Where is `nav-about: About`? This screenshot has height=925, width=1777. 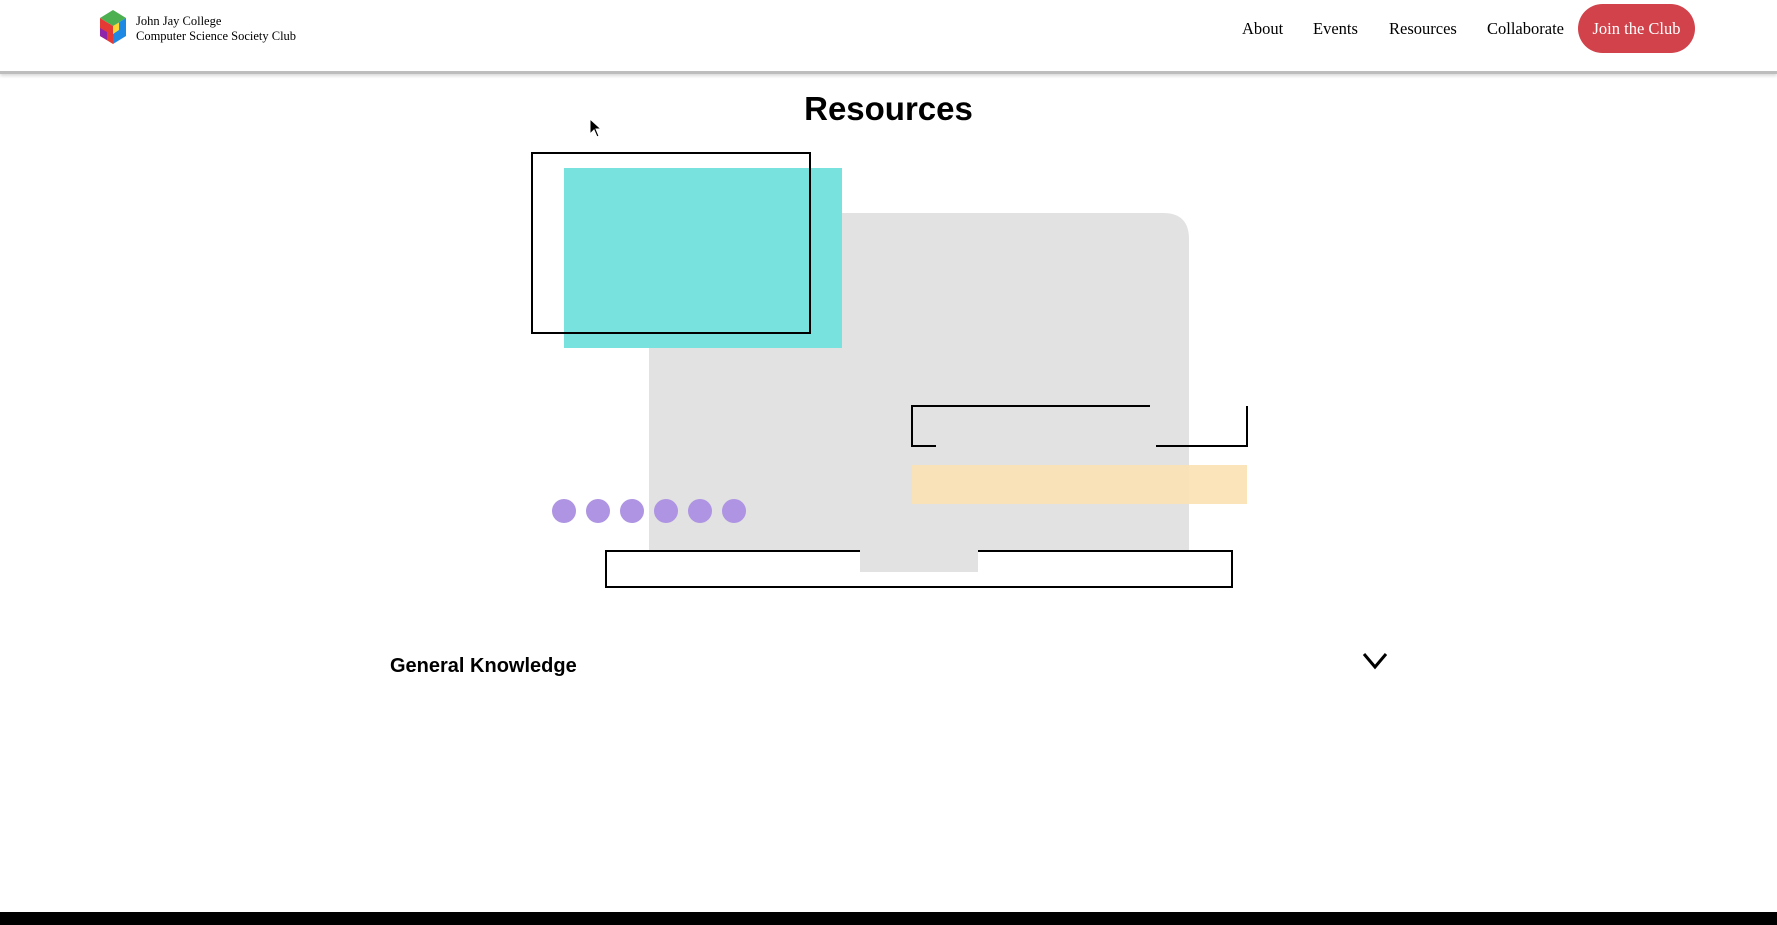 nav-about: About is located at coordinates (1262, 29).